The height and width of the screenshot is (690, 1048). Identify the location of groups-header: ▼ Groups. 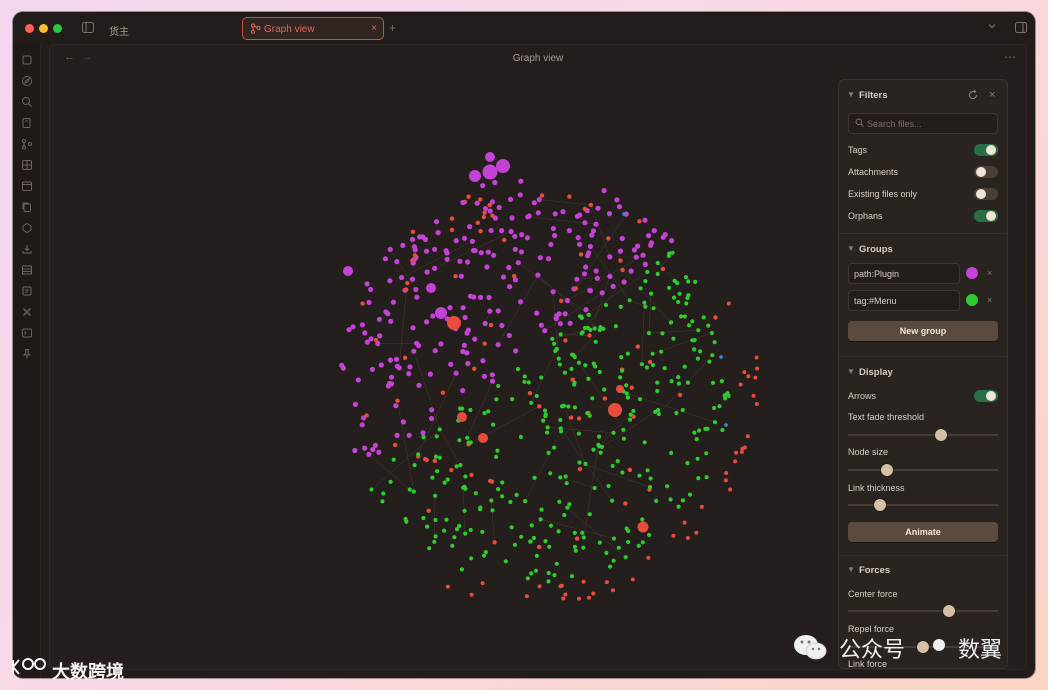
(923, 250).